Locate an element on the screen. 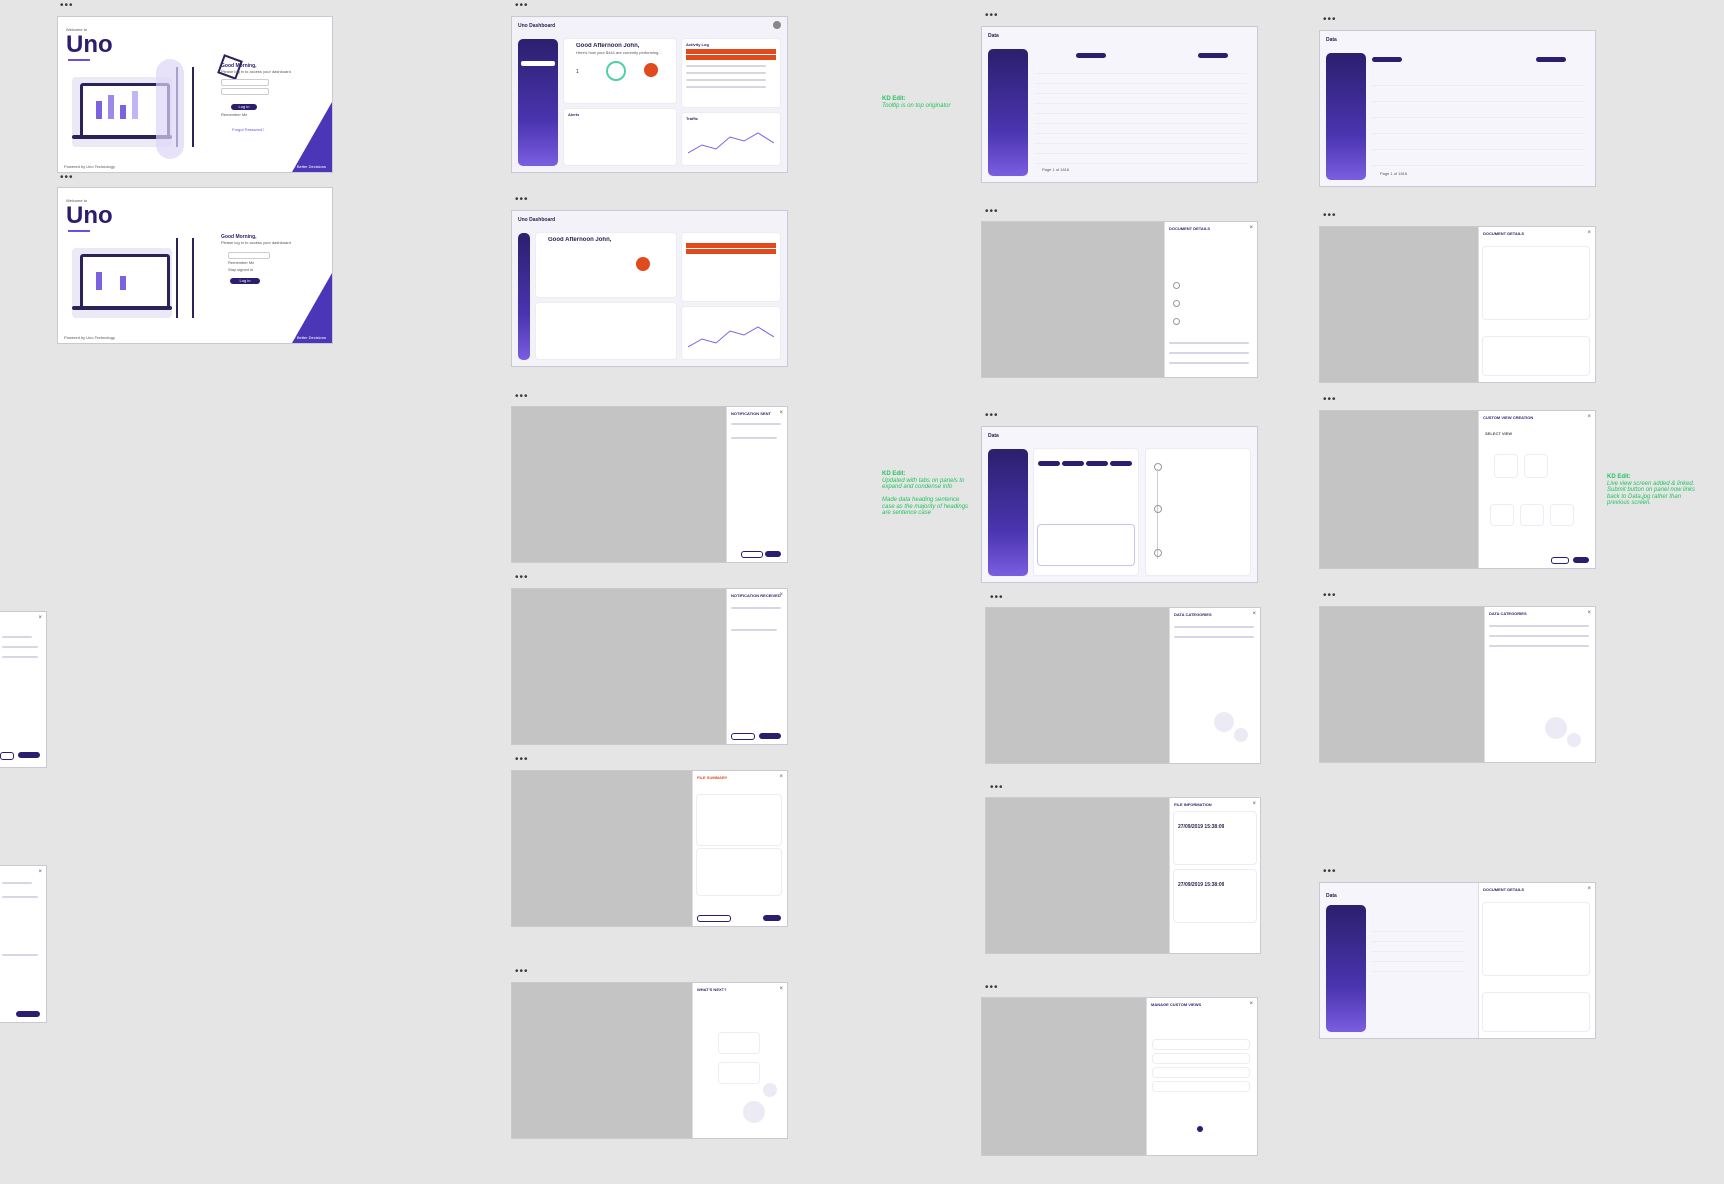 This screenshot has width=1724, height=1184. side-panel: DOCUMENT DETAILS × is located at coordinates (1536, 960).